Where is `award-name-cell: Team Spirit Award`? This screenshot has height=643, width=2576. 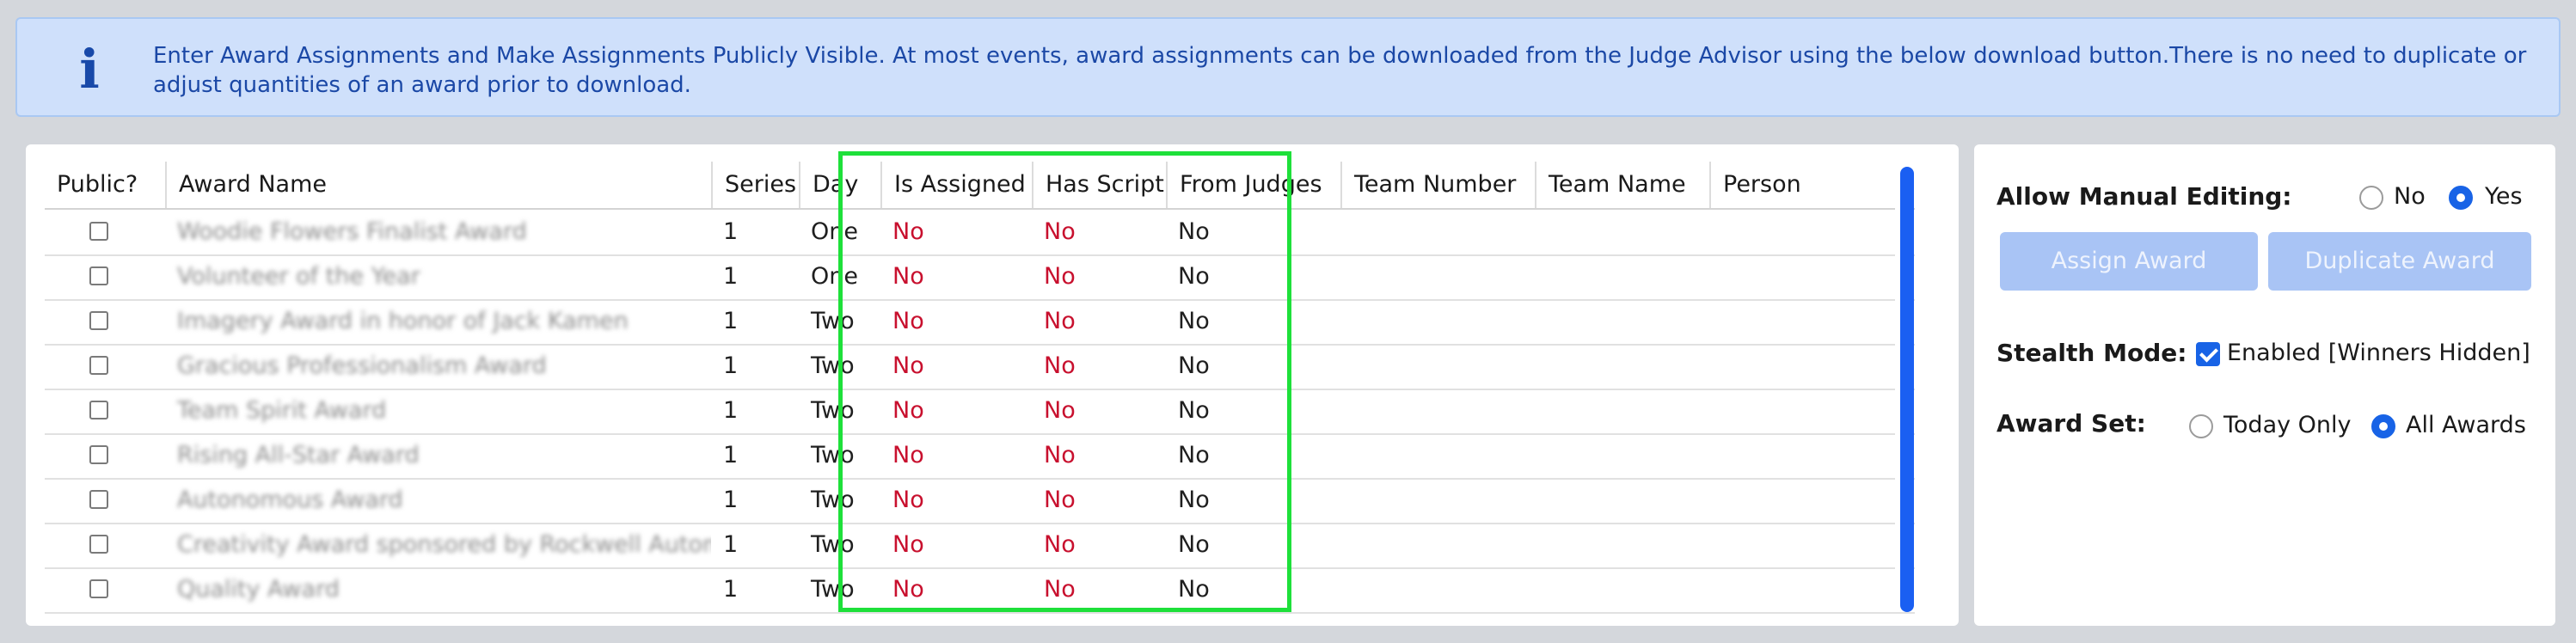 award-name-cell: Team Spirit Award is located at coordinates (438, 411).